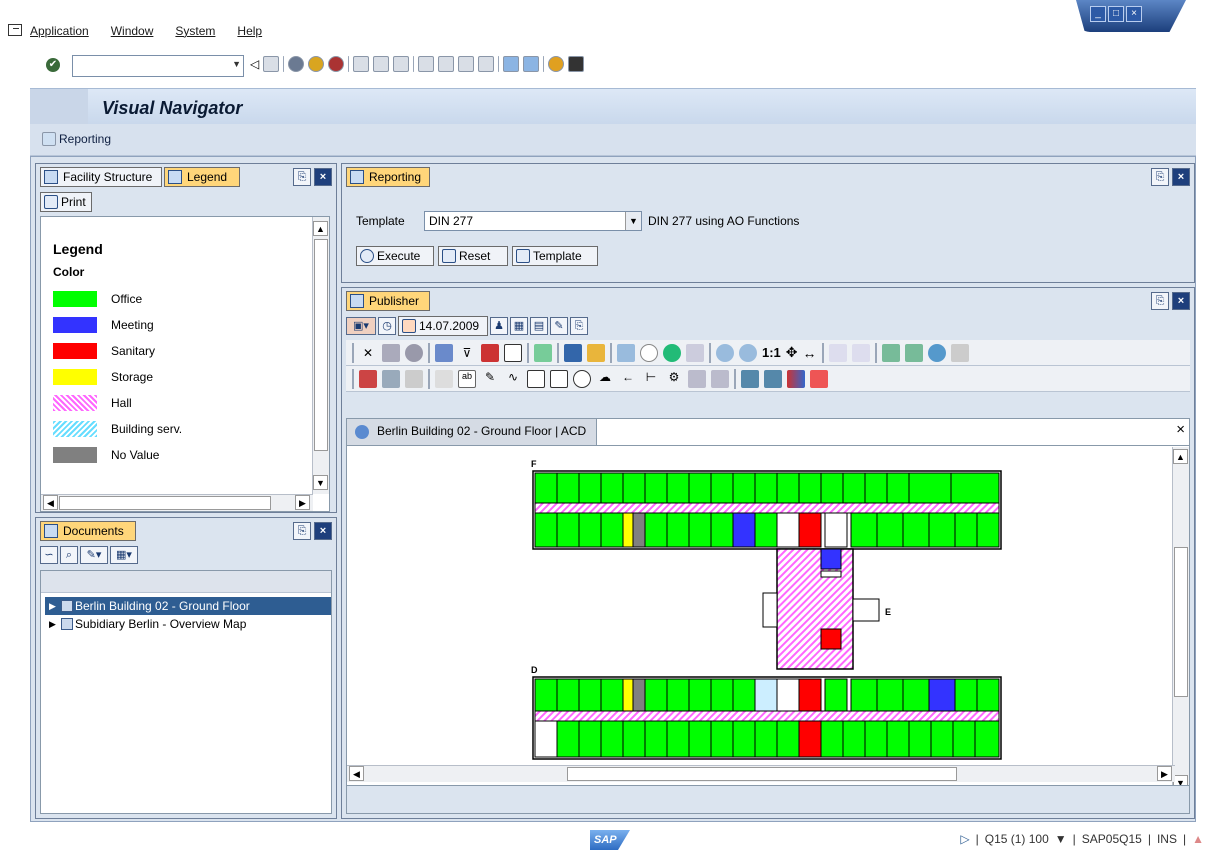  Describe the element at coordinates (543, 352) in the screenshot. I see `refresh-icon` at that location.